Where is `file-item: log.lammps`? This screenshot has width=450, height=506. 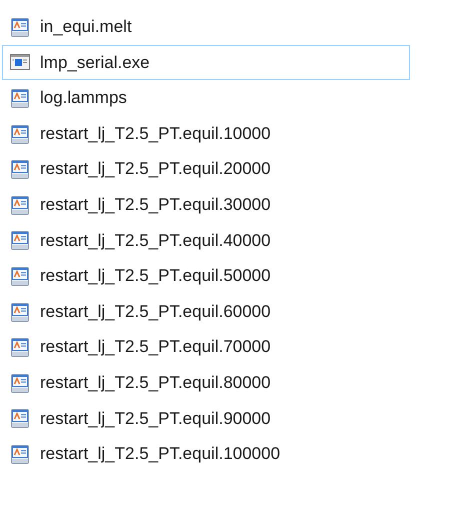
file-item: log.lammps is located at coordinates (206, 98).